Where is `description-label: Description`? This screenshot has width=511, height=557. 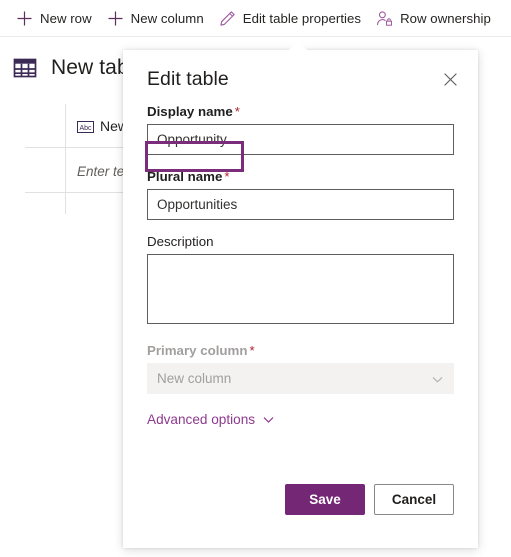
description-label: Description is located at coordinates (300, 241).